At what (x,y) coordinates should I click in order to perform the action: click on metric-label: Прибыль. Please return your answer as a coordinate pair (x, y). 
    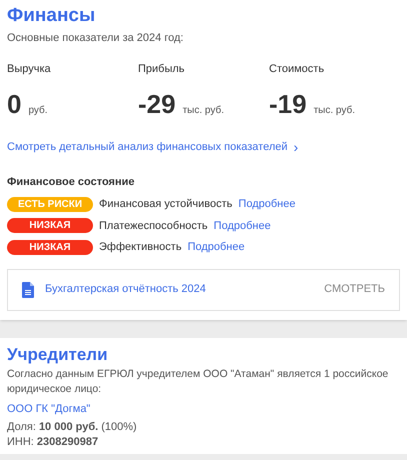
    Looking at the image, I should click on (162, 69).